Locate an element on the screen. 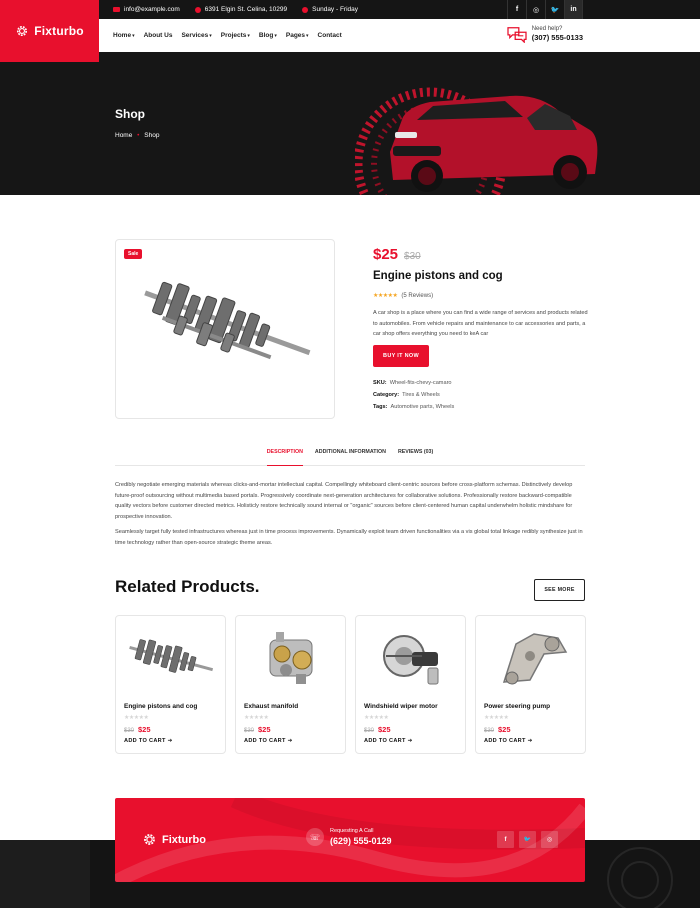 Image resolution: width=700 pixels, height=908 pixels. page-title: Shop is located at coordinates (130, 114).